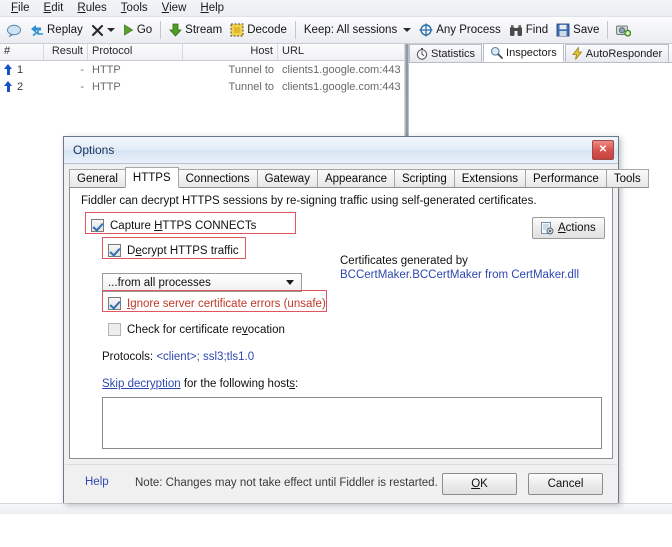  Describe the element at coordinates (267, 30) in the screenshot. I see `decode-label: Decode` at that location.